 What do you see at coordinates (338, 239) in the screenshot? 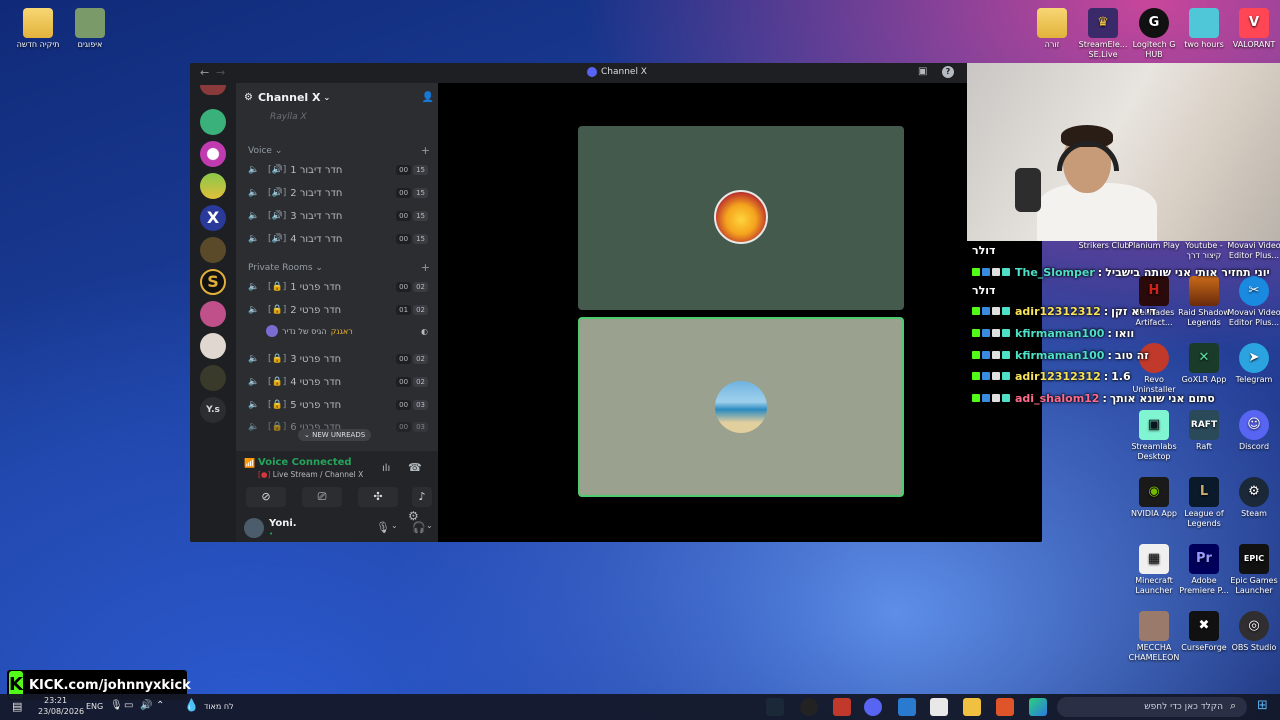
I see `voice-channel: 🔈 [🔊] חדר דיבור 4 00 15` at bounding box center [338, 239].